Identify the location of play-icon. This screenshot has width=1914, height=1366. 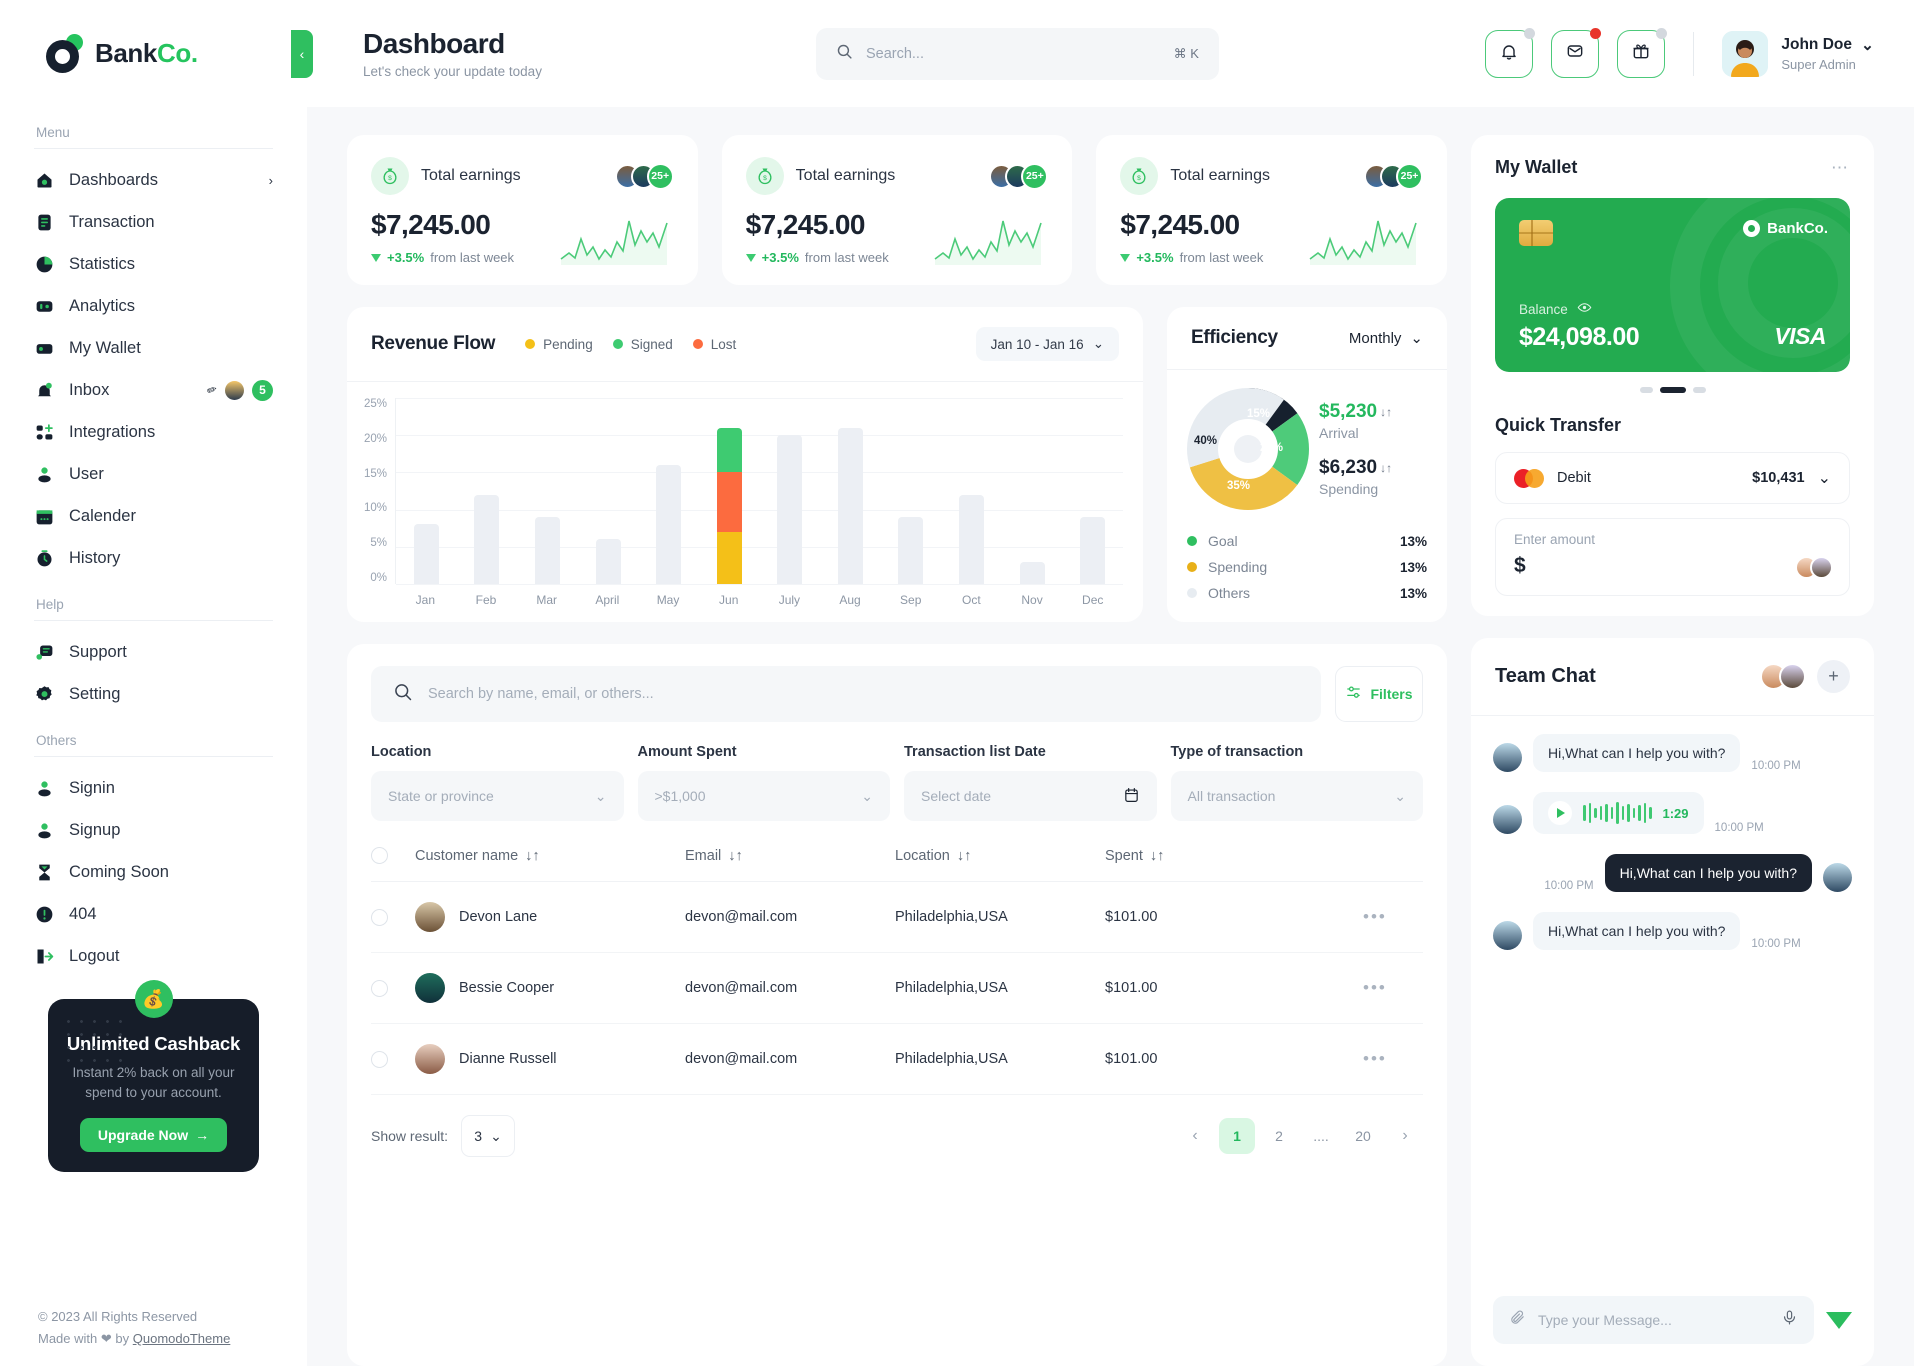
(1560, 813).